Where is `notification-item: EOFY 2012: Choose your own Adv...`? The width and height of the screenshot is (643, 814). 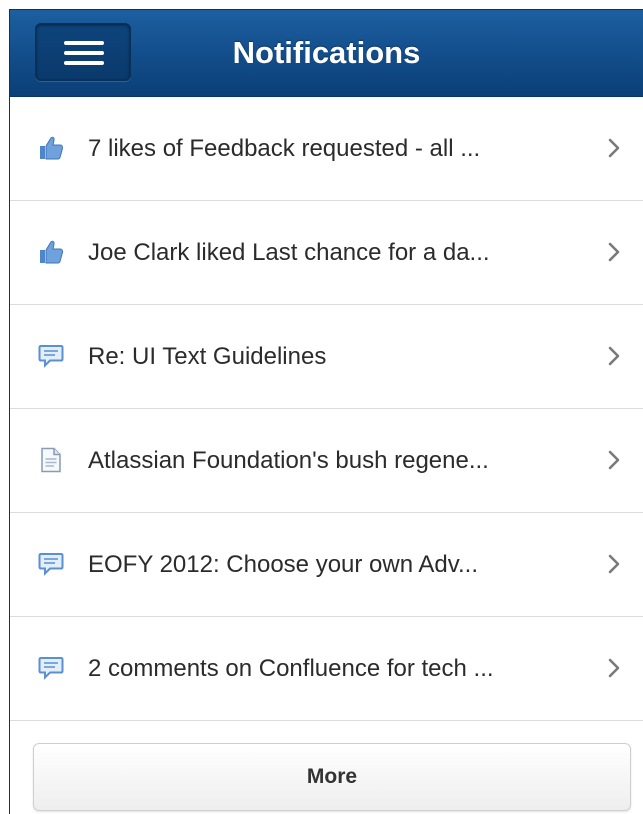
notification-item: EOFY 2012: Choose your own Adv... is located at coordinates (326, 565).